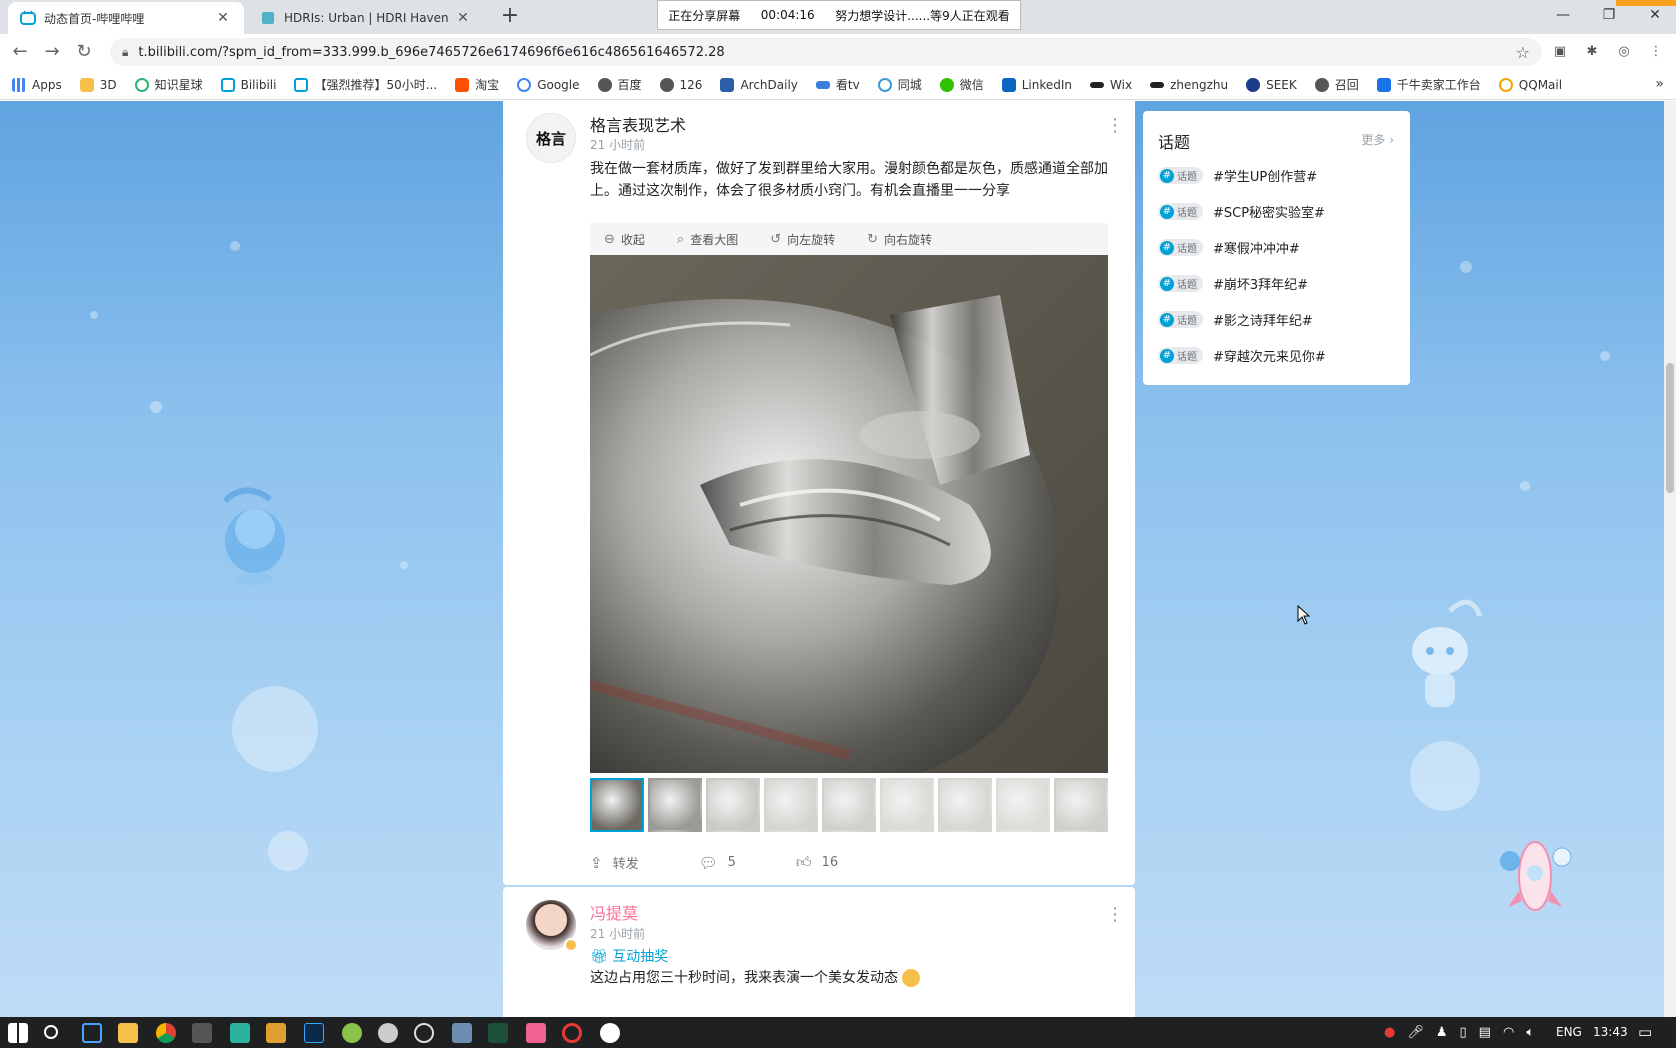 This screenshot has width=1676, height=1048. What do you see at coordinates (98, 84) in the screenshot?
I see `bookmark-3d: 3D` at bounding box center [98, 84].